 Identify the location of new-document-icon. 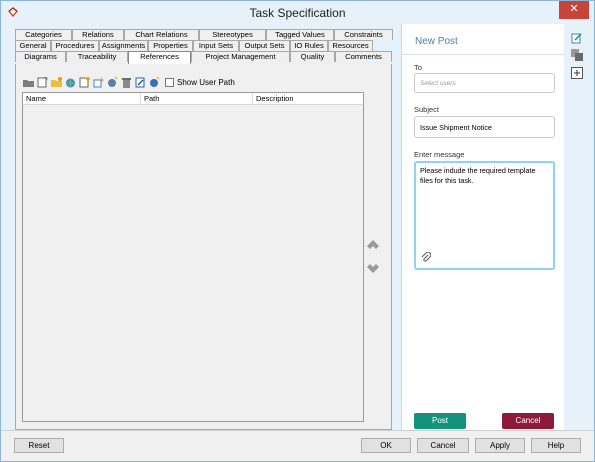
(84, 82).